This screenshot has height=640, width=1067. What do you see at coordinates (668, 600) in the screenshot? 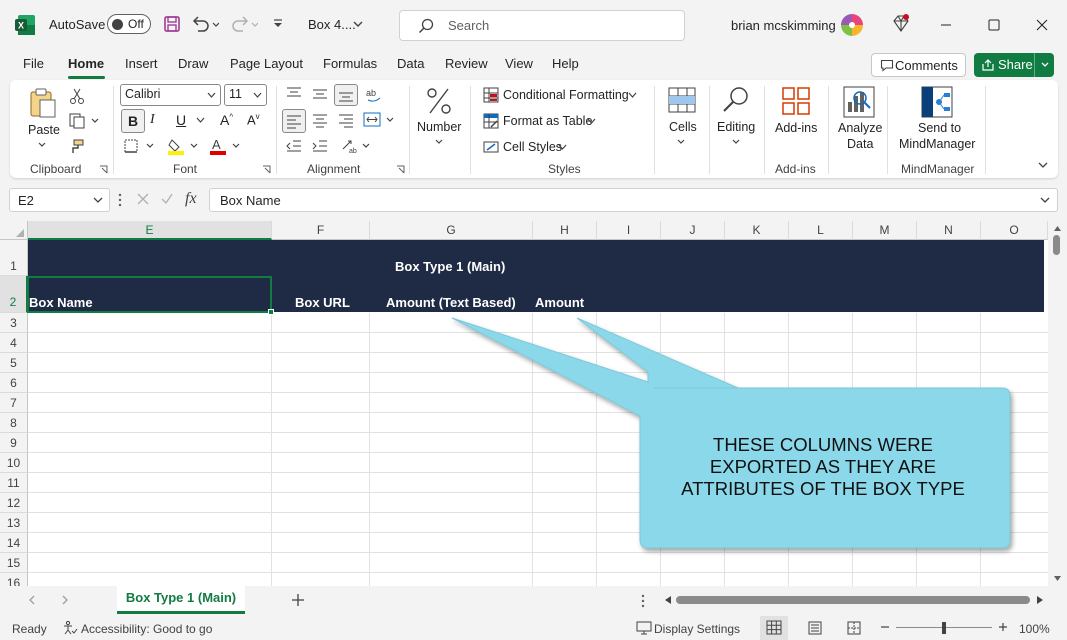
I see `scroll-left-icon` at bounding box center [668, 600].